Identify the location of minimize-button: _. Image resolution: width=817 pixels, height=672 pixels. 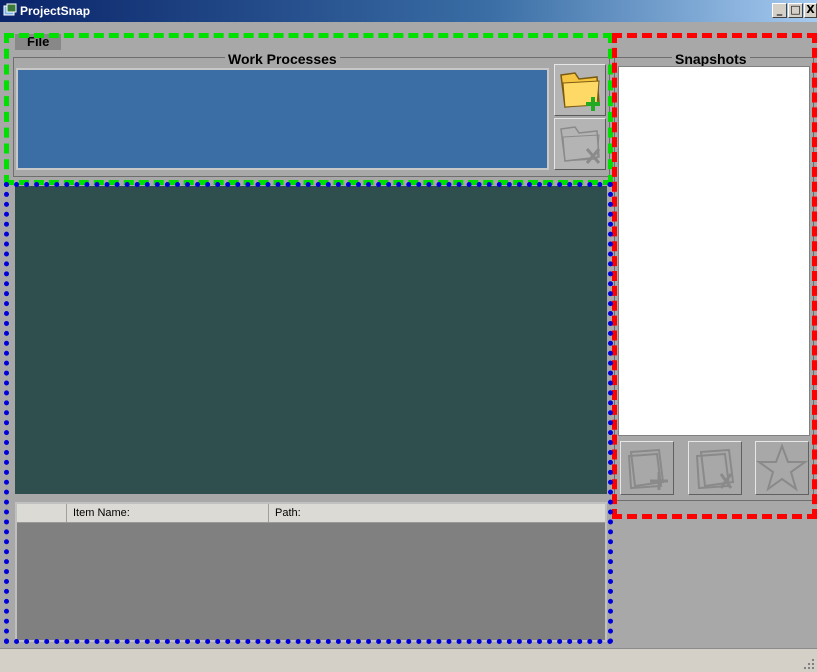
(779, 10).